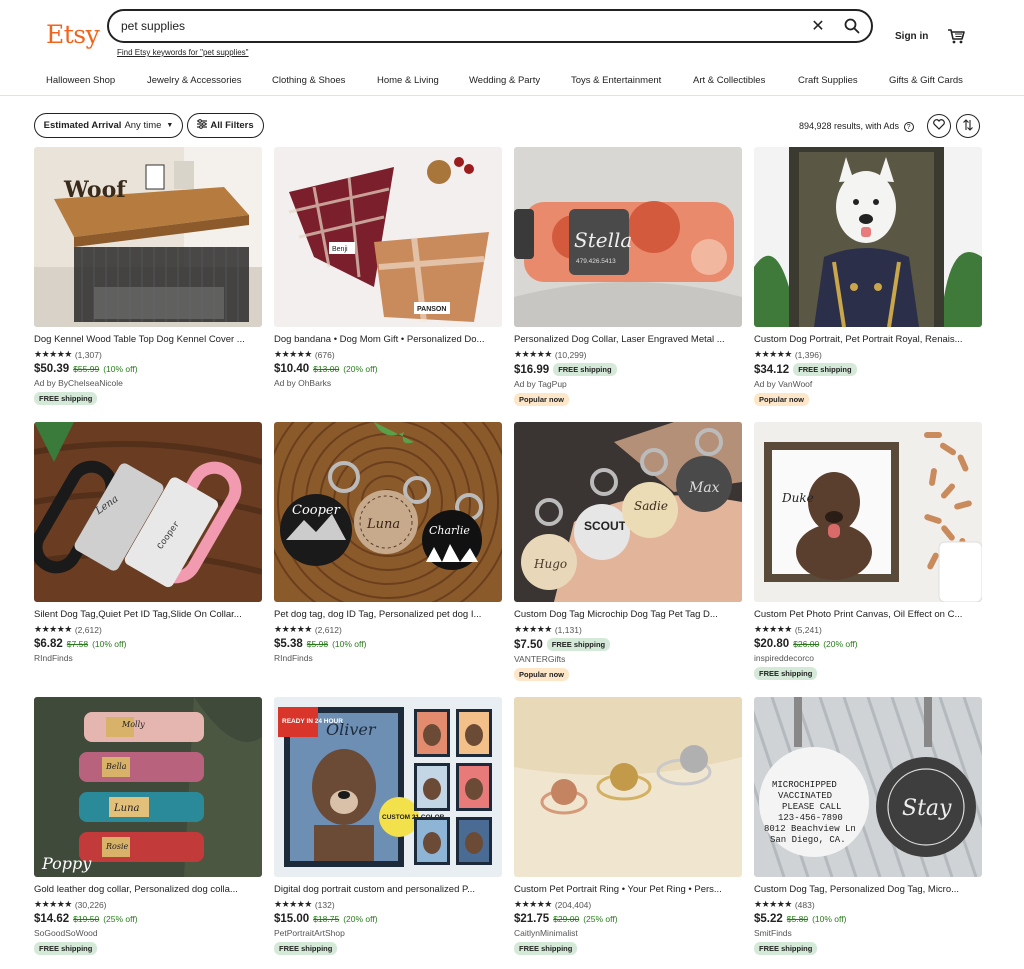 Image resolution: width=1024 pixels, height=969 pixels. Describe the element at coordinates (194, 80) in the screenshot. I see `nav-jewelry: Jewelry & Accessories` at that location.